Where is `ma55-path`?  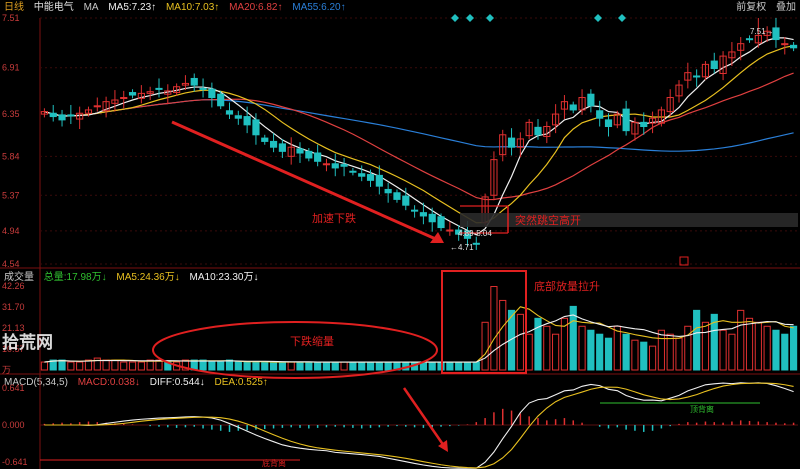
ma55-path is located at coordinates (419, 125).